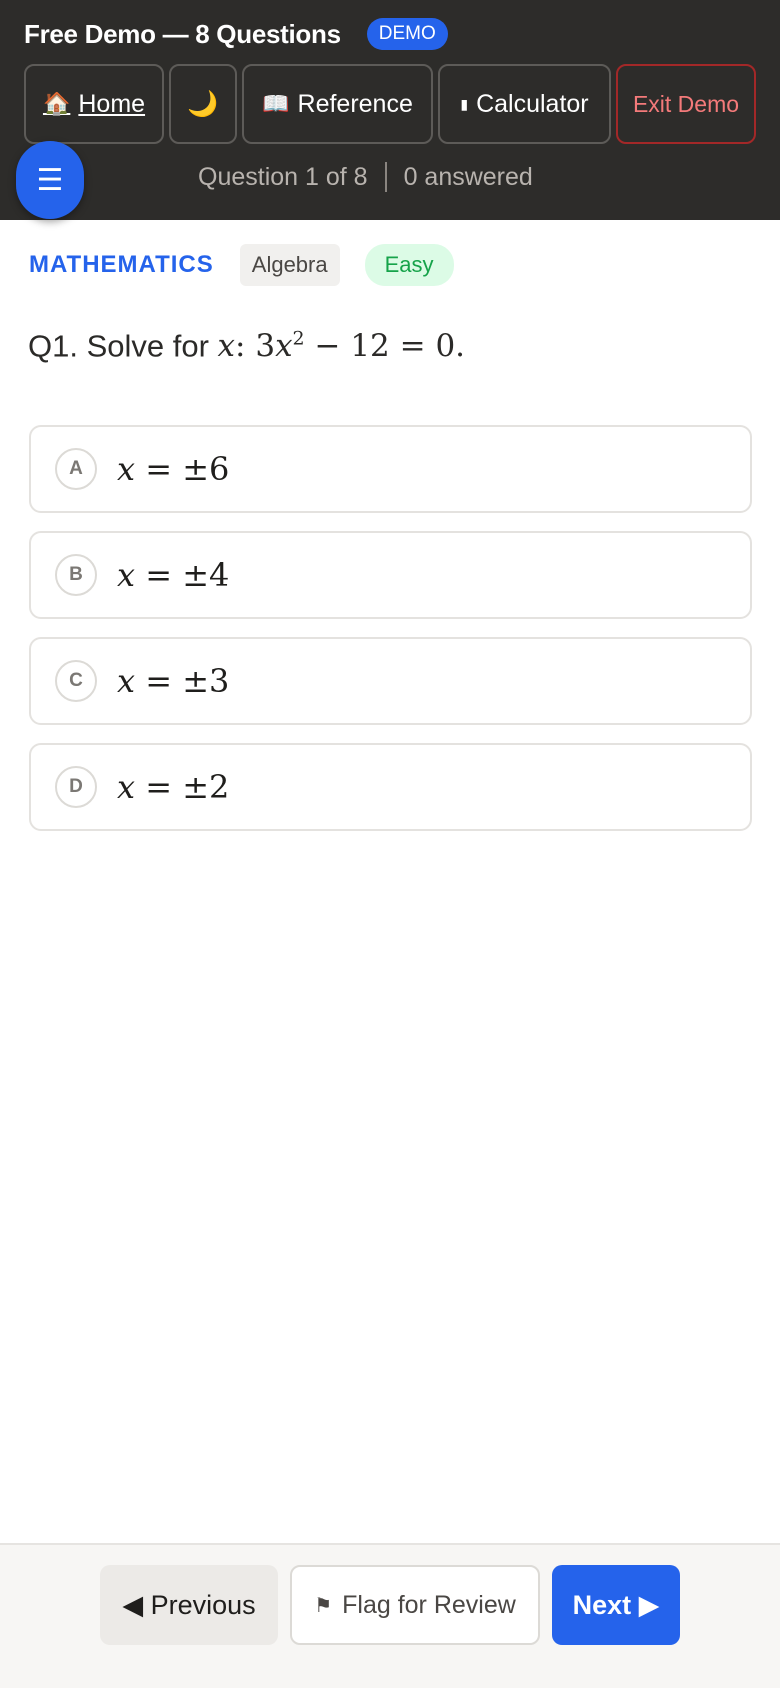 This screenshot has width=780, height=1688. I want to click on menu-button: ☰, so click(50, 180).